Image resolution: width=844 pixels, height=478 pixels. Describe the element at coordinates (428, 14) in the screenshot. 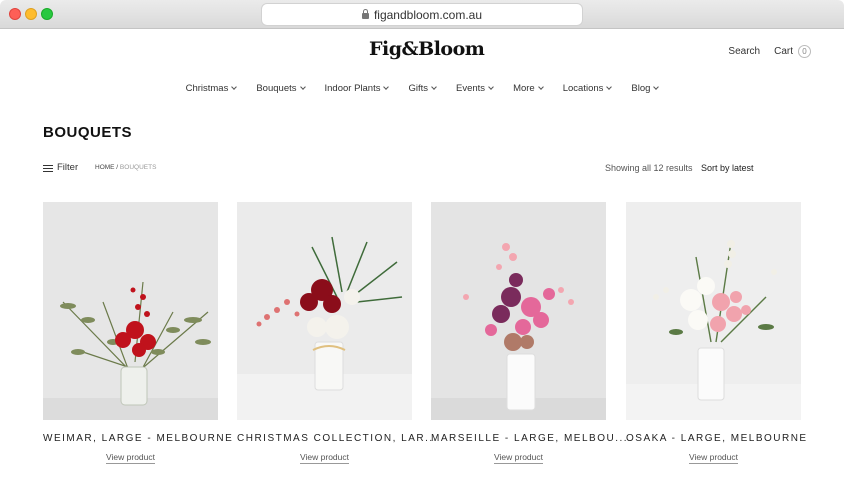

I see `url-text: figandbloom.com.au` at that location.